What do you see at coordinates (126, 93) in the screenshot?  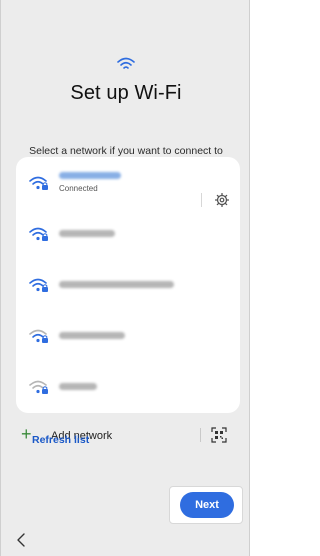 I see `page-title: Set up Wi-Fi` at bounding box center [126, 93].